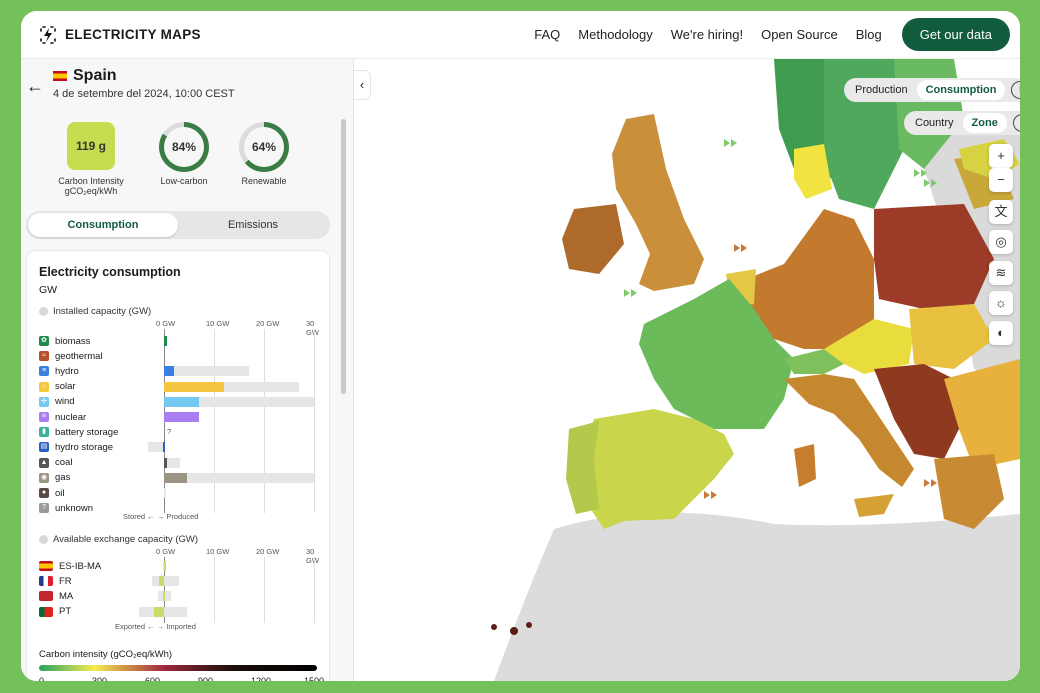 The width and height of the screenshot is (1040, 693). What do you see at coordinates (161, 581) in the screenshot?
I see `exchange-bar` at bounding box center [161, 581].